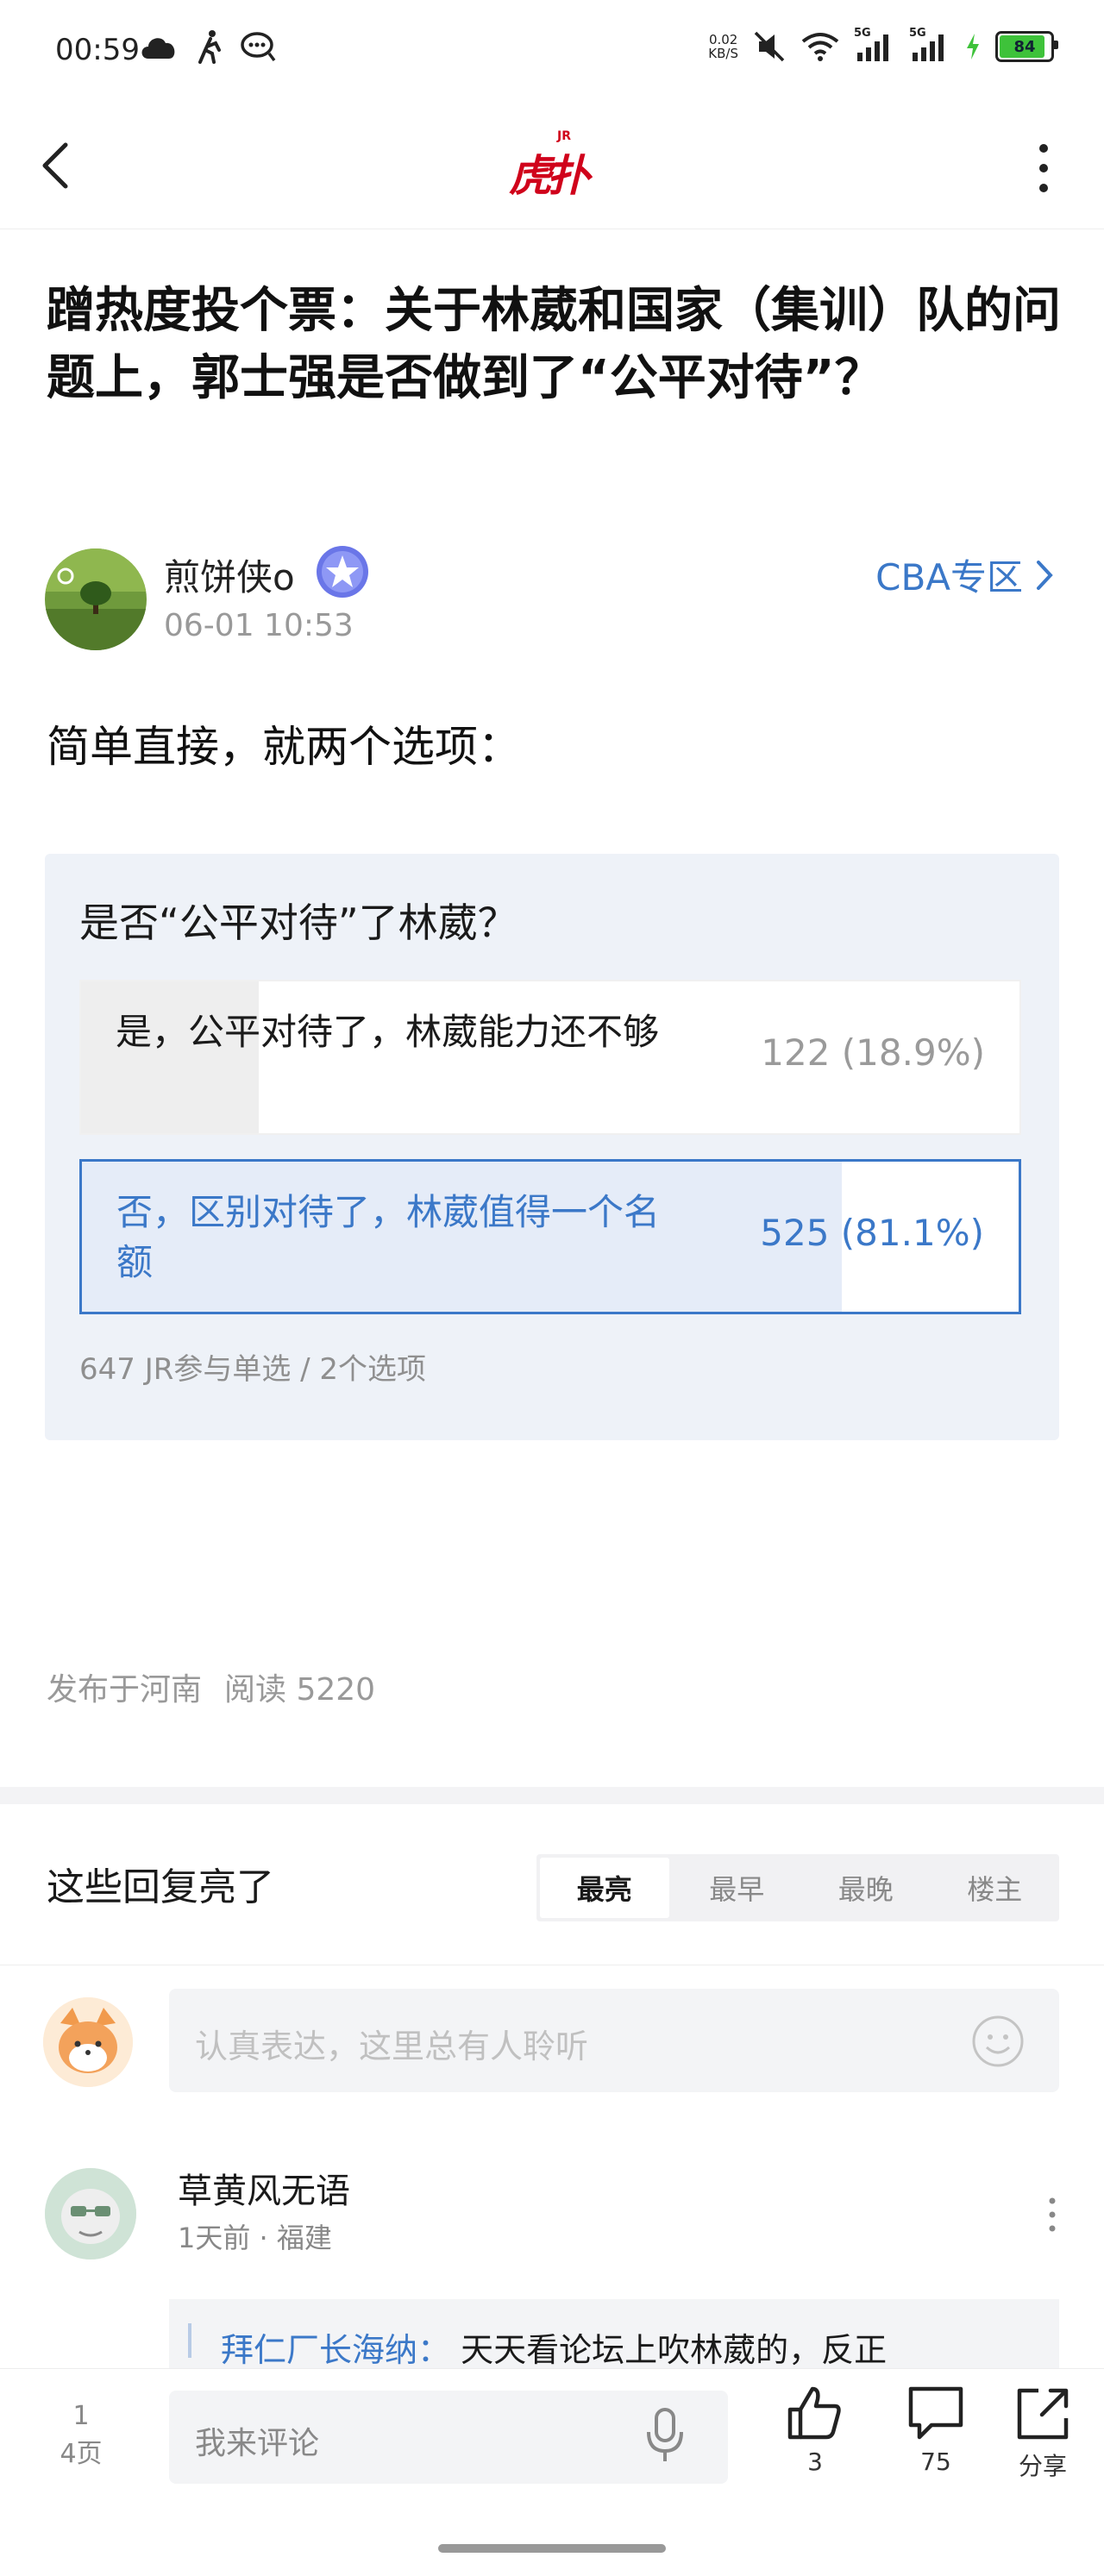 This screenshot has height=2576, width=1104. I want to click on sort-tab-op: 楼主, so click(996, 1887).